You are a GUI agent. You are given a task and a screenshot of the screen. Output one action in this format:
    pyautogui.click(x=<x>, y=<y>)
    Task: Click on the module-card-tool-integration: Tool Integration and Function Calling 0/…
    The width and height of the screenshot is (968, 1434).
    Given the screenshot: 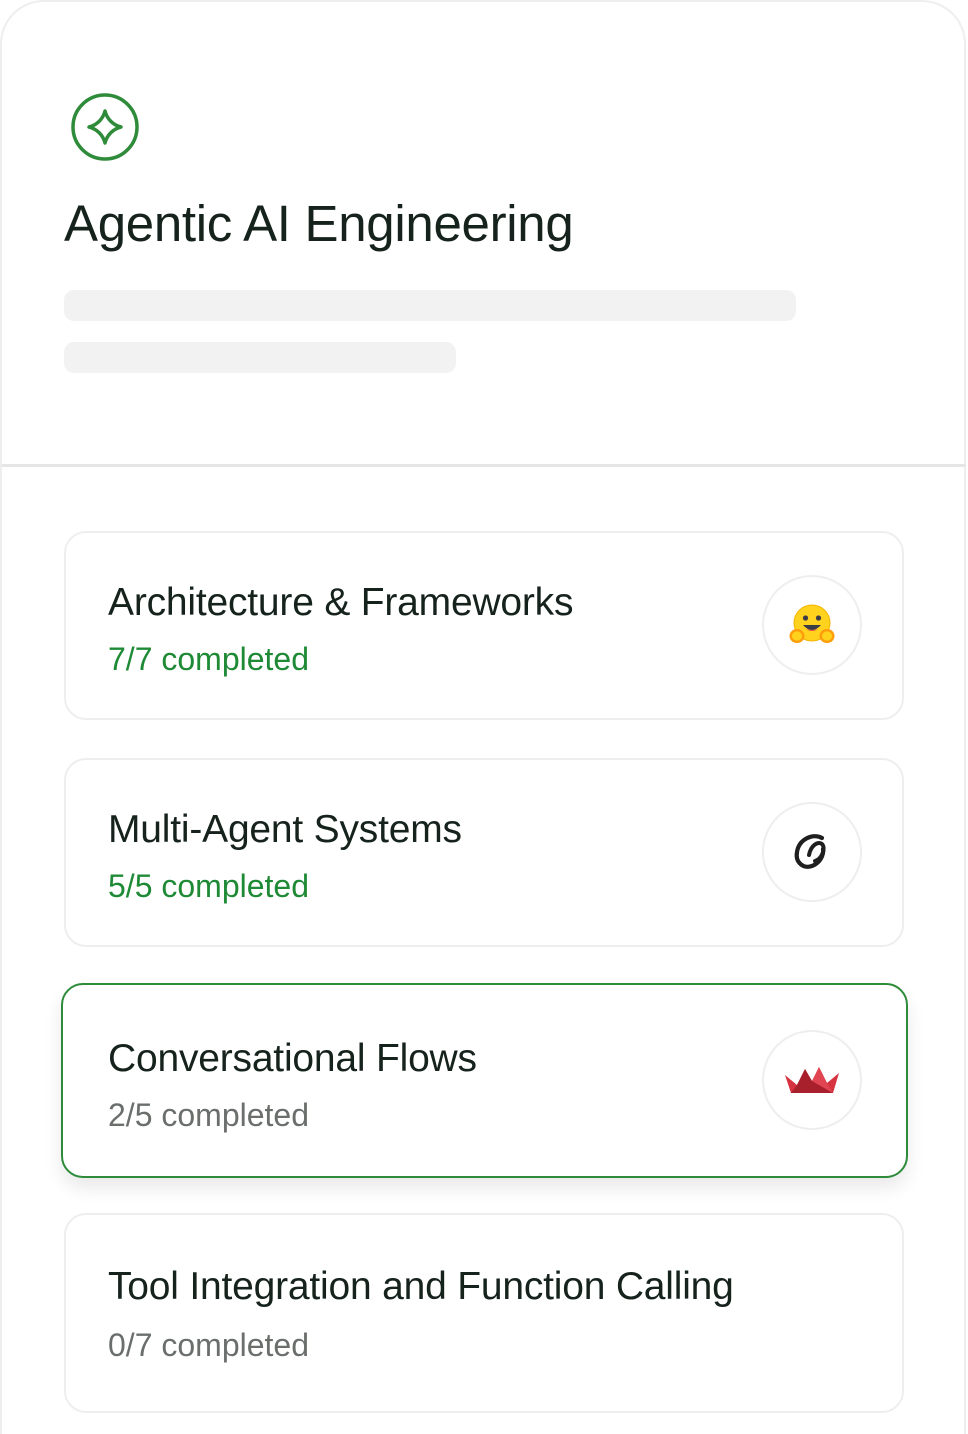 What is the action you would take?
    pyautogui.click(x=484, y=1313)
    